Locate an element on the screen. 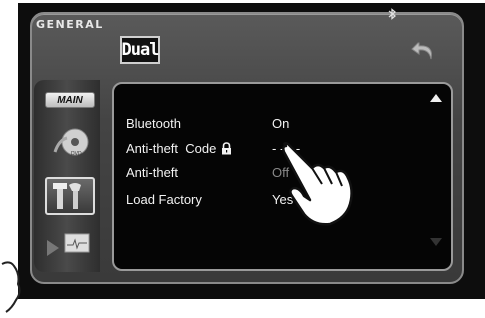 The height and width of the screenshot is (318, 485). row-value: Off is located at coordinates (281, 172).